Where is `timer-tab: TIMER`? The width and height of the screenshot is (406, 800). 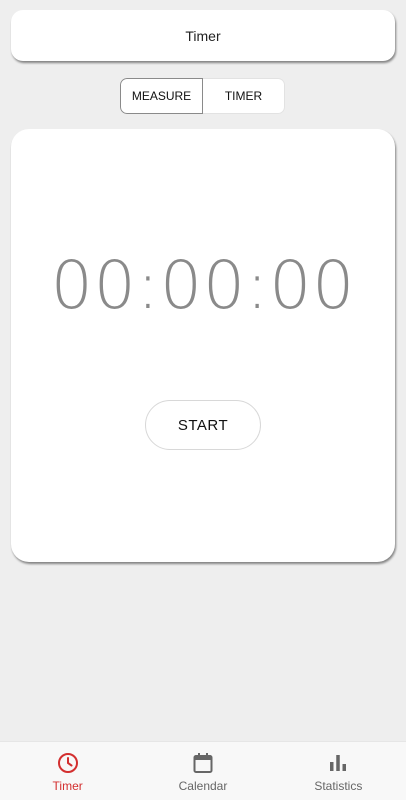
timer-tab: TIMER is located at coordinates (244, 96).